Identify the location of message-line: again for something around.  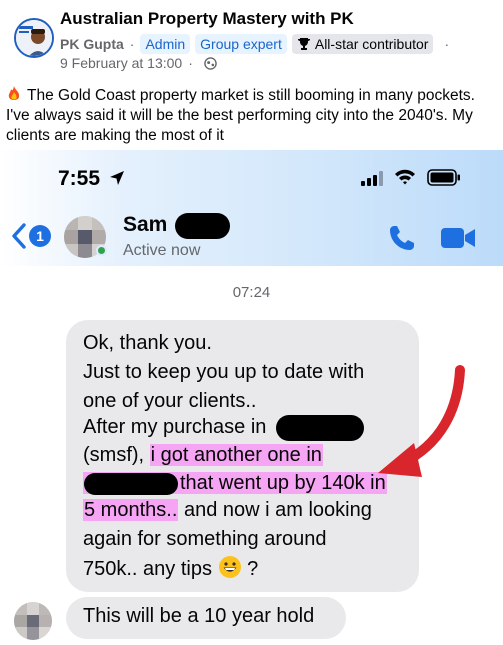
(205, 539).